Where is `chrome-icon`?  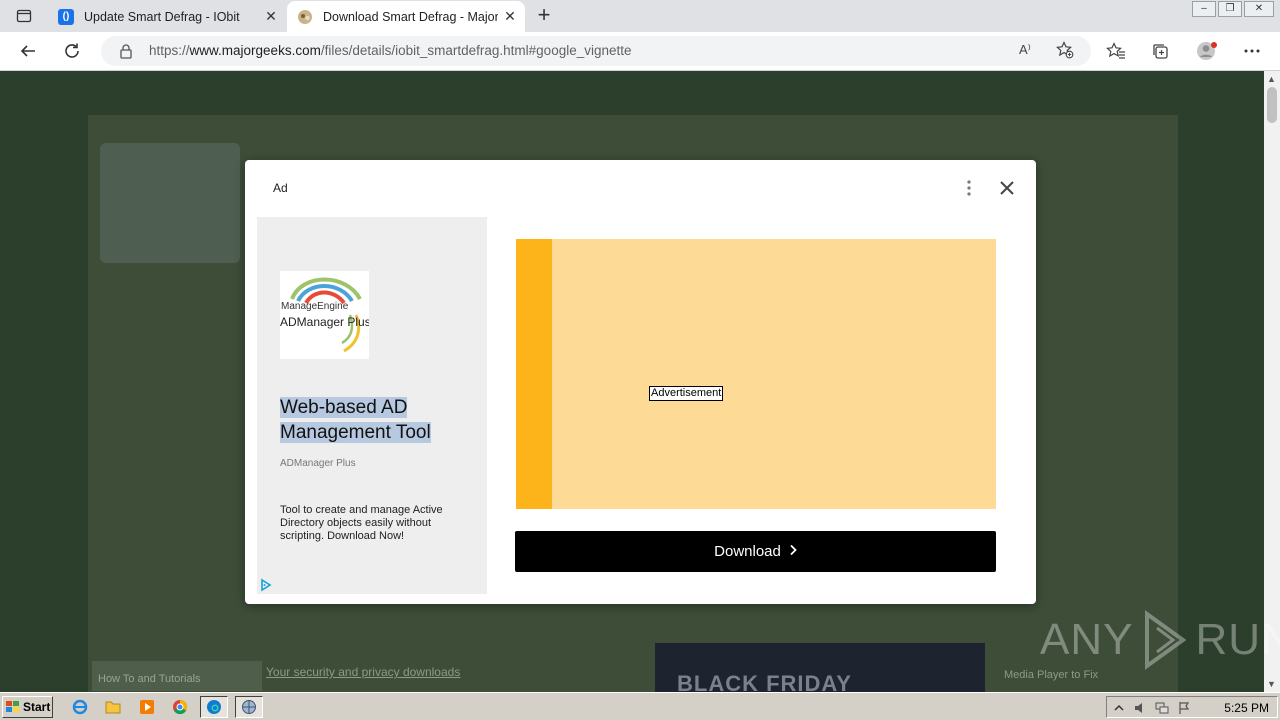
chrome-icon is located at coordinates (180, 707).